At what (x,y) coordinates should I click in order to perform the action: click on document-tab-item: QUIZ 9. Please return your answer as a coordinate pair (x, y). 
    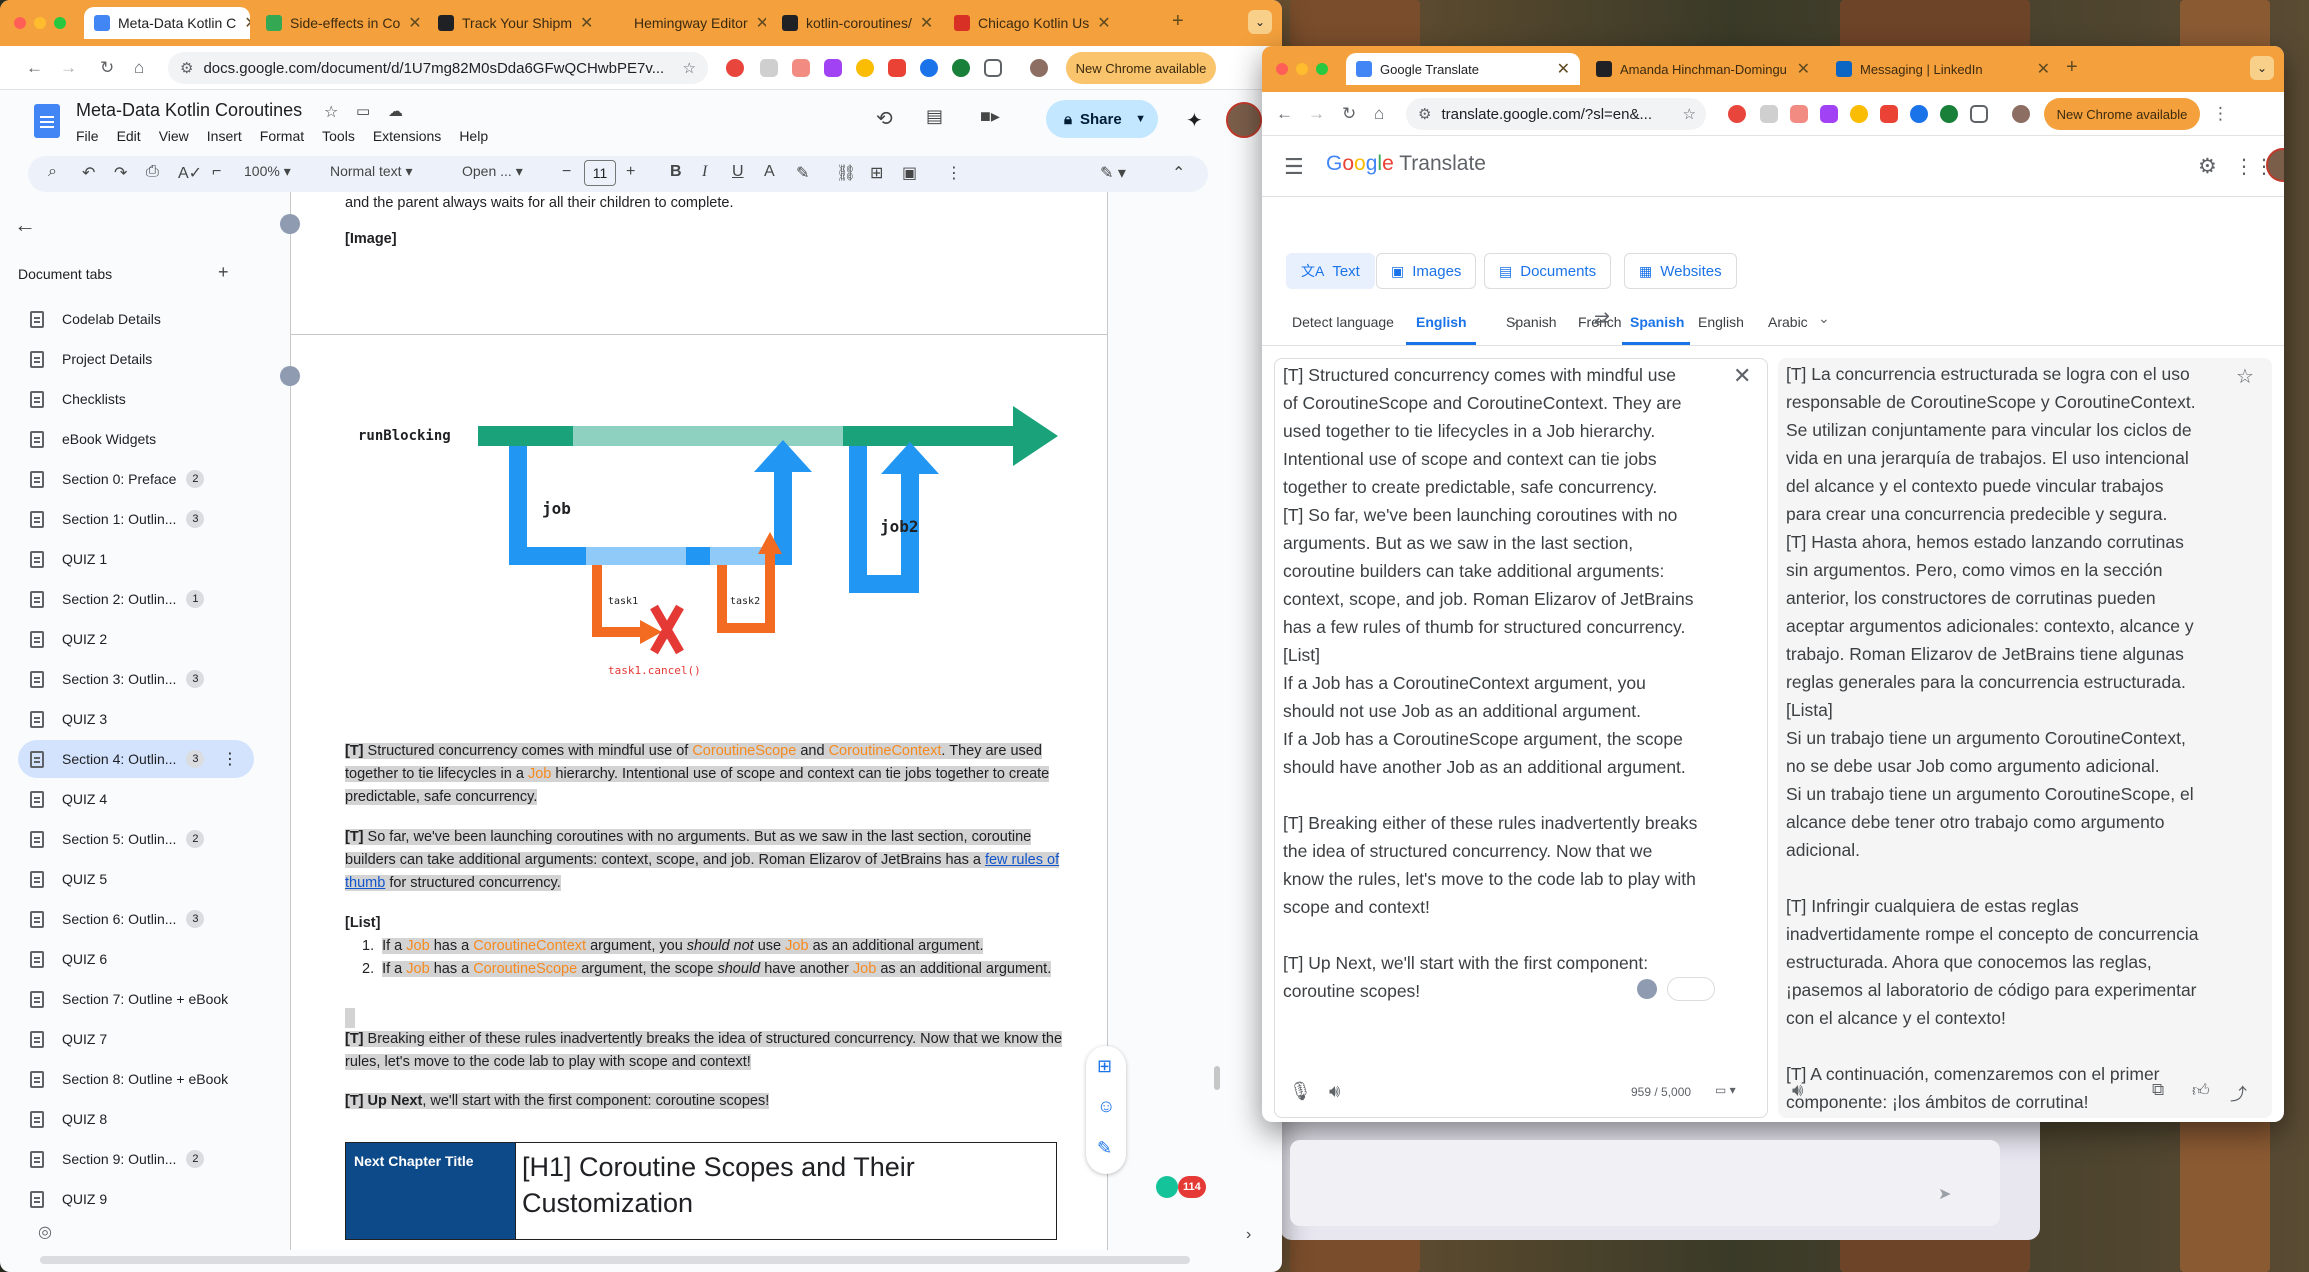
    Looking at the image, I should click on (133, 1199).